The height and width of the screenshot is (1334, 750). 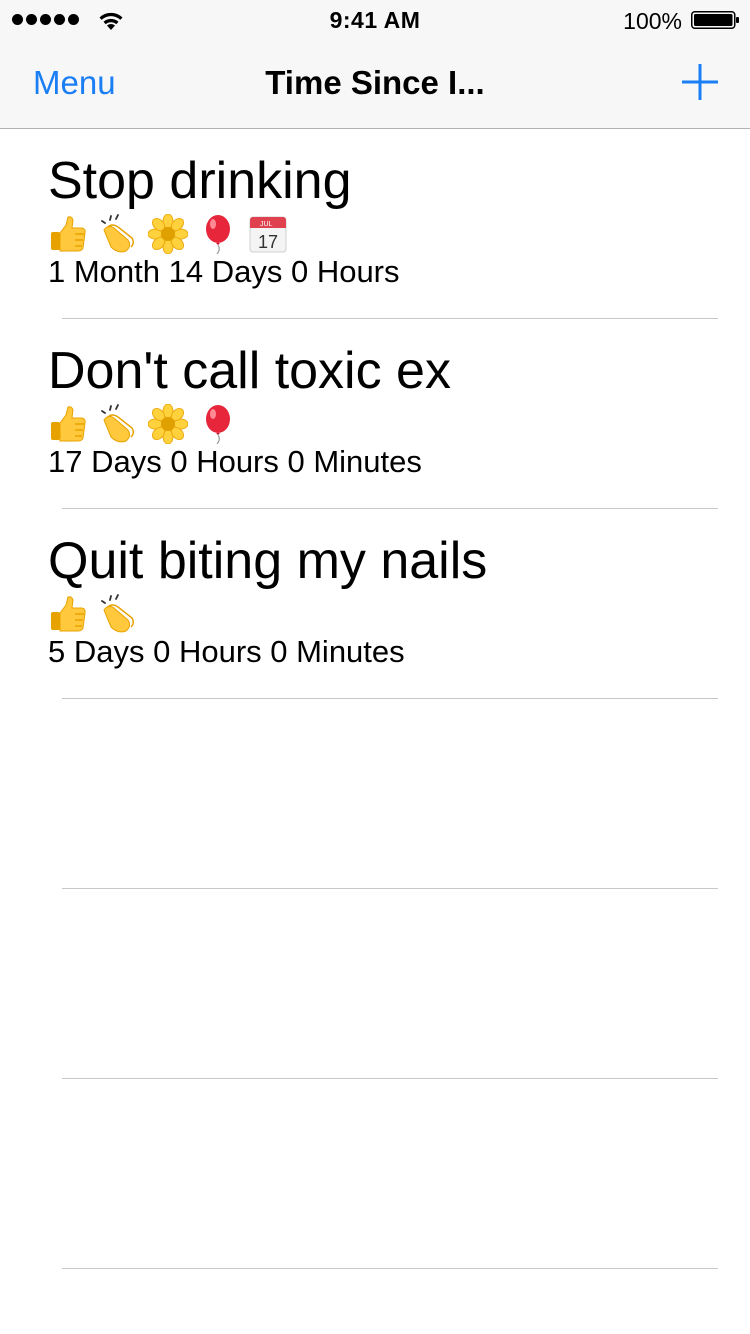 I want to click on menu-button: Menu, so click(x=74, y=83).